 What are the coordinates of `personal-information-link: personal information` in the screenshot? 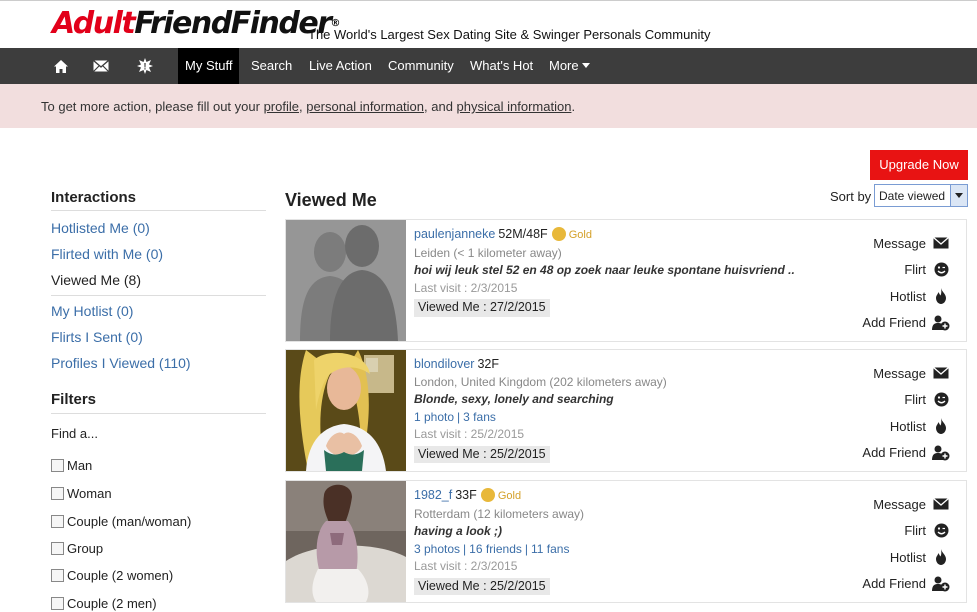 It's located at (365, 106).